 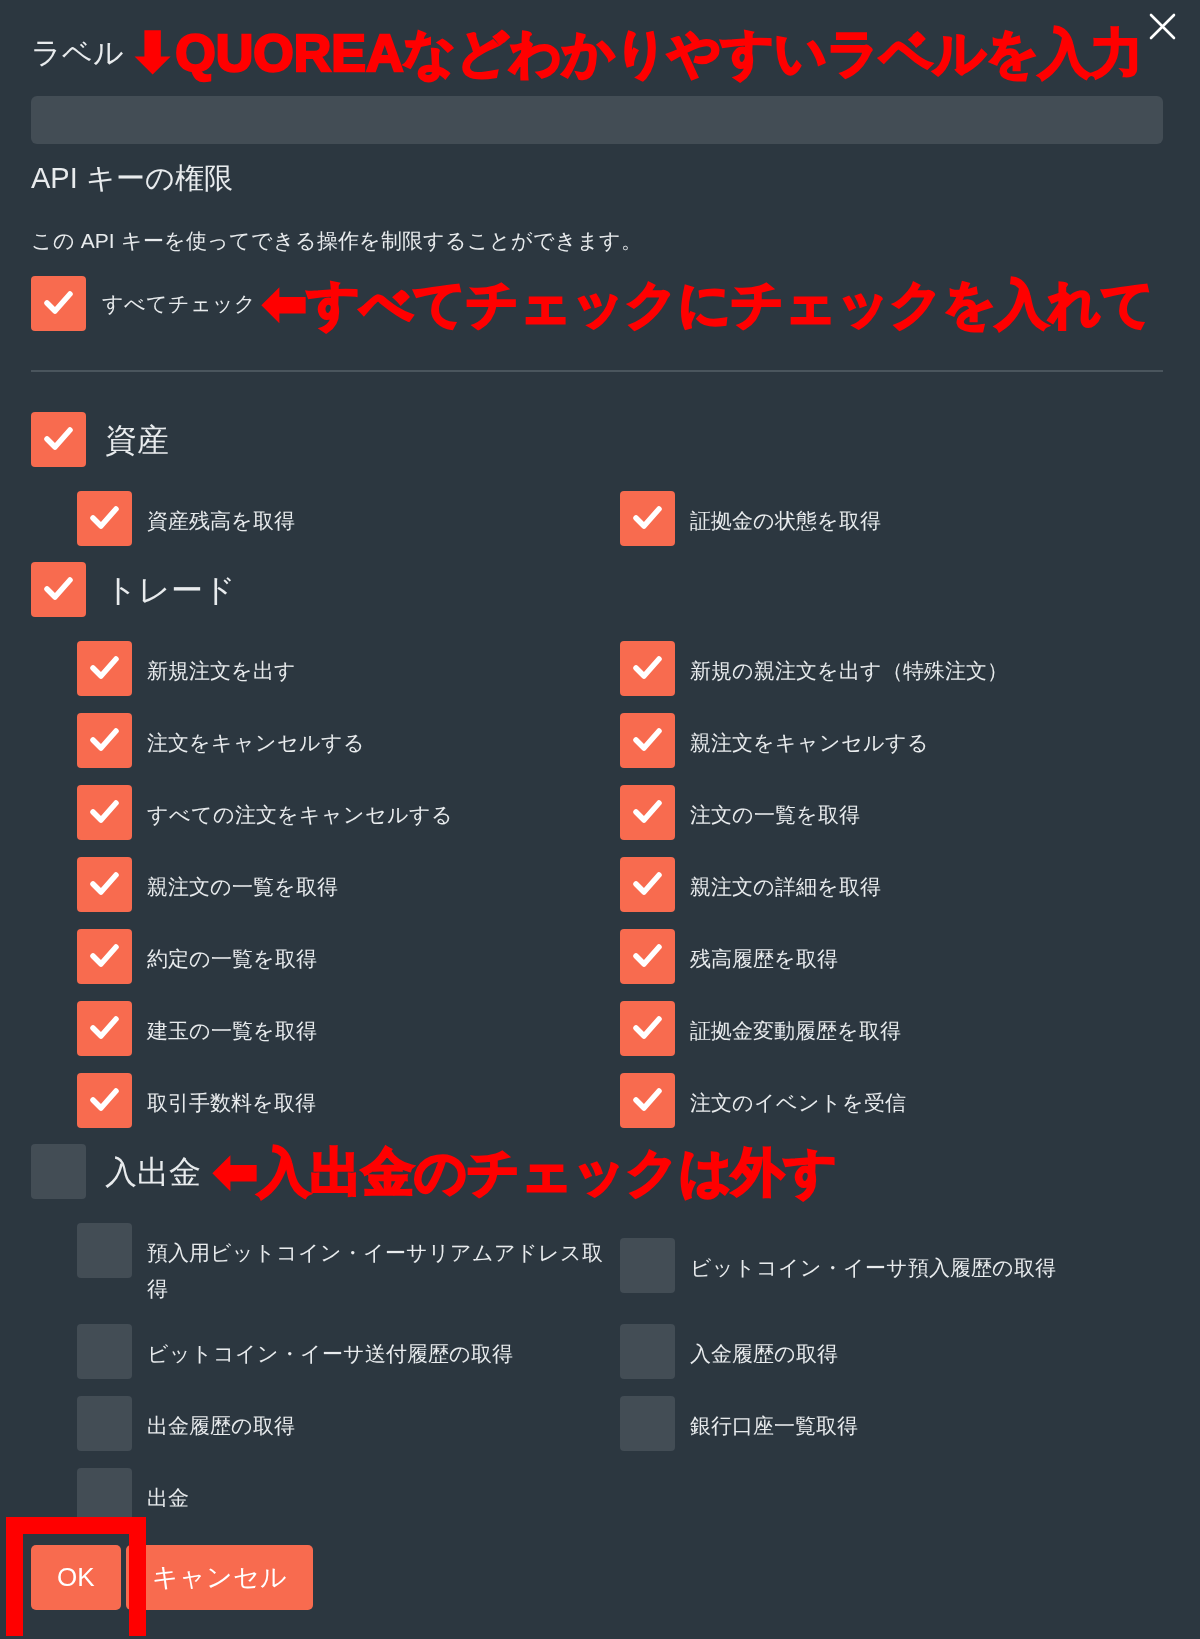 What do you see at coordinates (795, 1031) in the screenshot?
I see `checkbox-label: 証拠金変動履歴を取得` at bounding box center [795, 1031].